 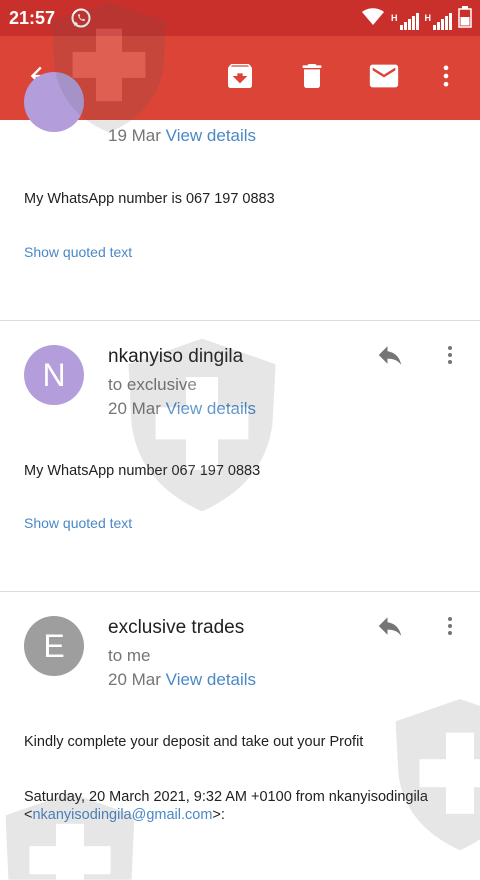 I want to click on email-close-bracket: >:, so click(x=218, y=815).